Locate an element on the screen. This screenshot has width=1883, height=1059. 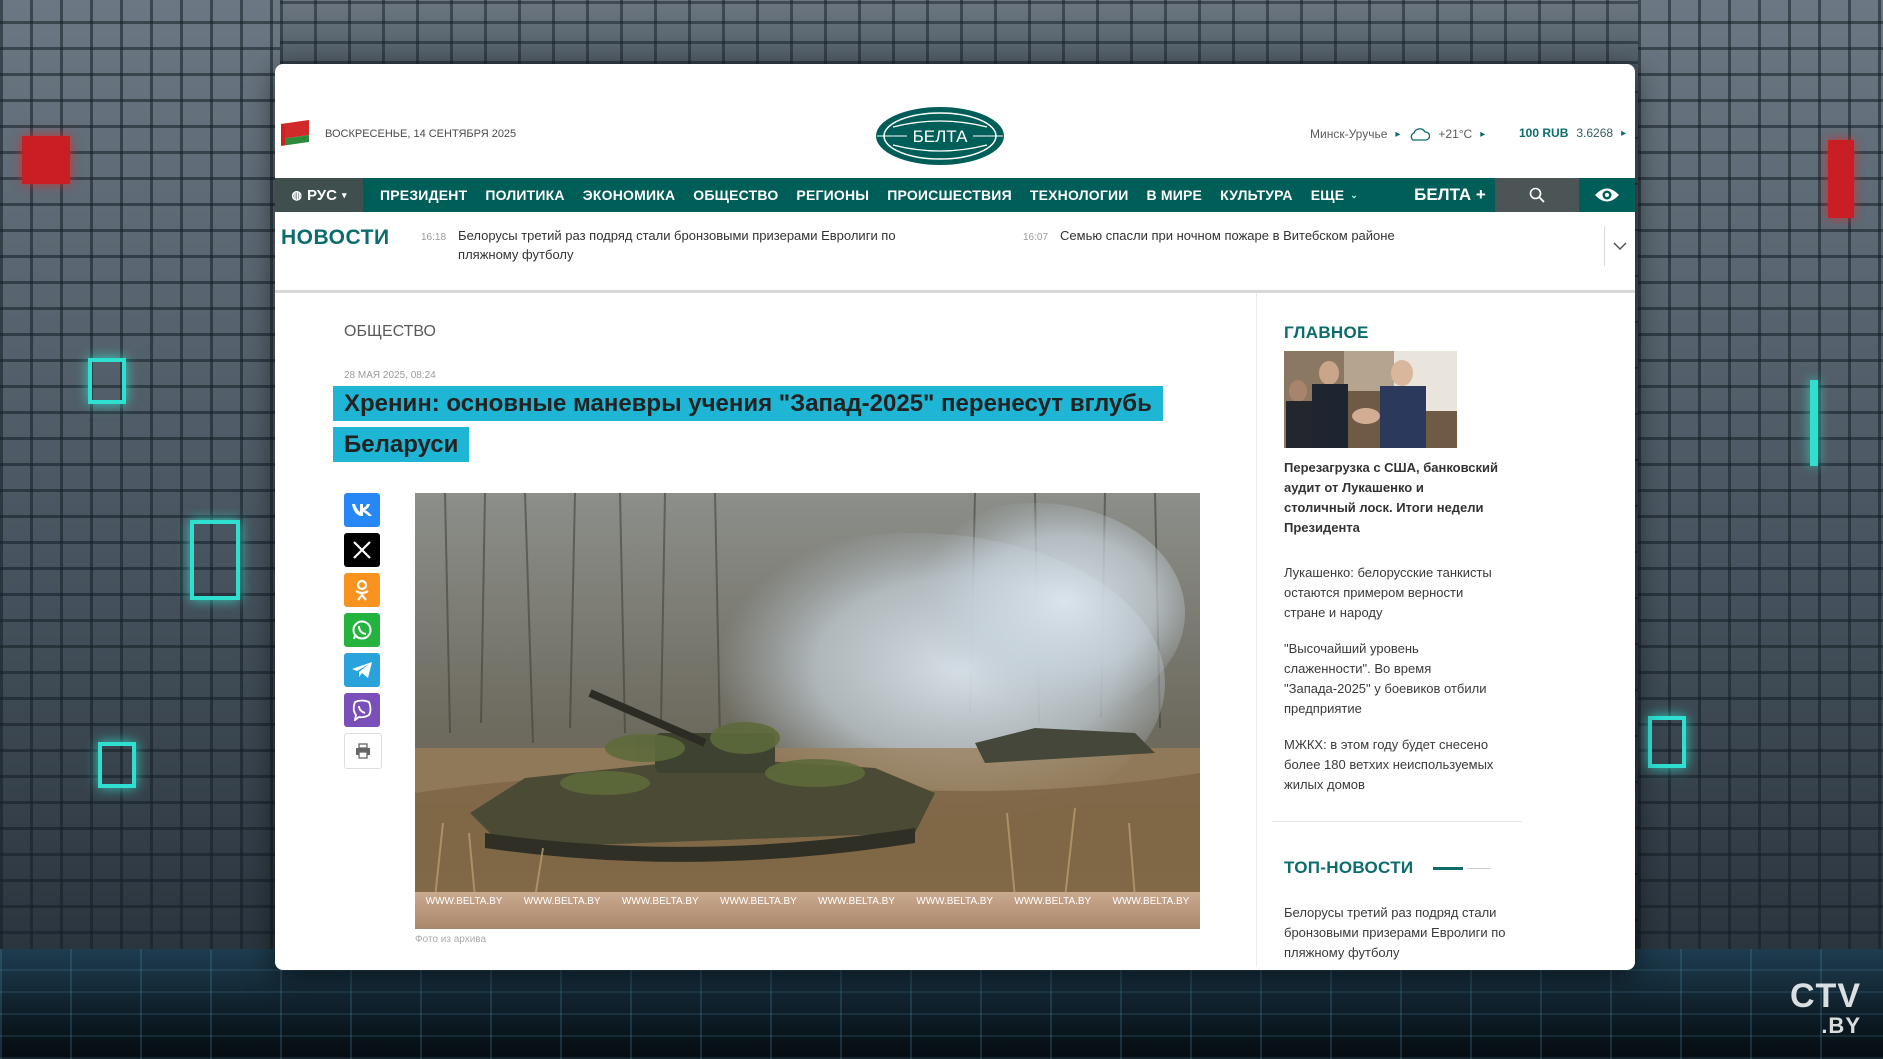
nav-more-label: ЕЩЕ is located at coordinates (1327, 195).